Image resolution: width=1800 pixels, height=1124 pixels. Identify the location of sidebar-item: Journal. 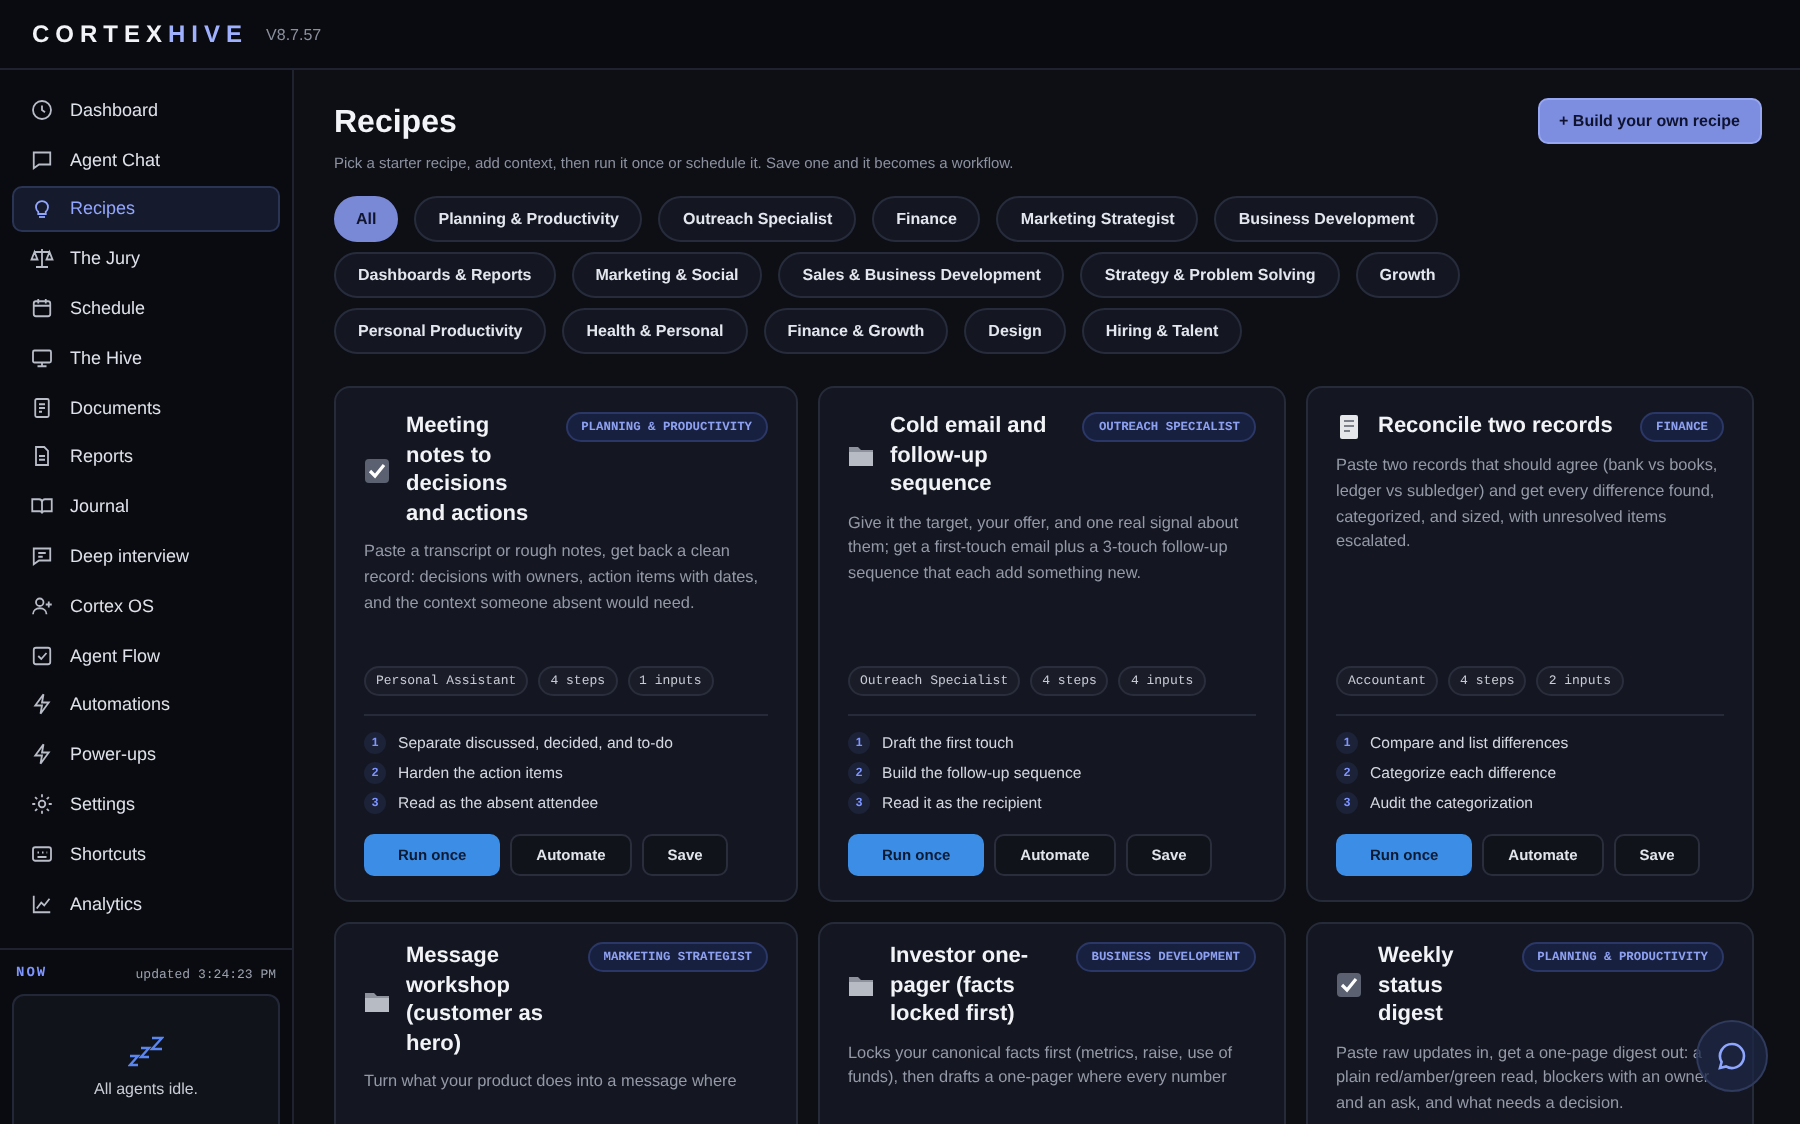
(146, 506).